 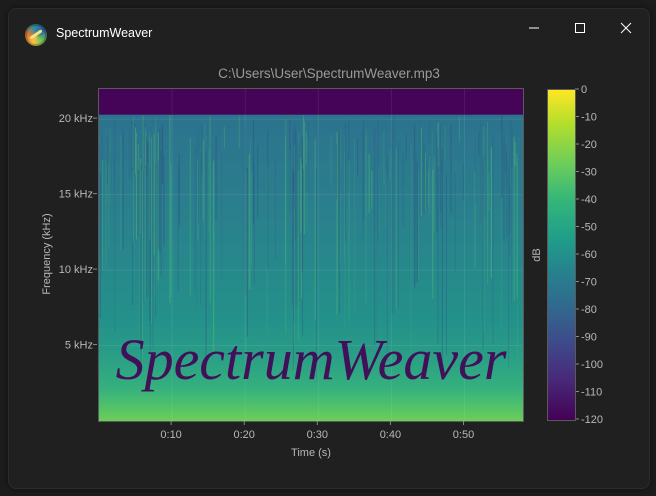 I want to click on colorbar-tick-label: -110, so click(x=591, y=393).